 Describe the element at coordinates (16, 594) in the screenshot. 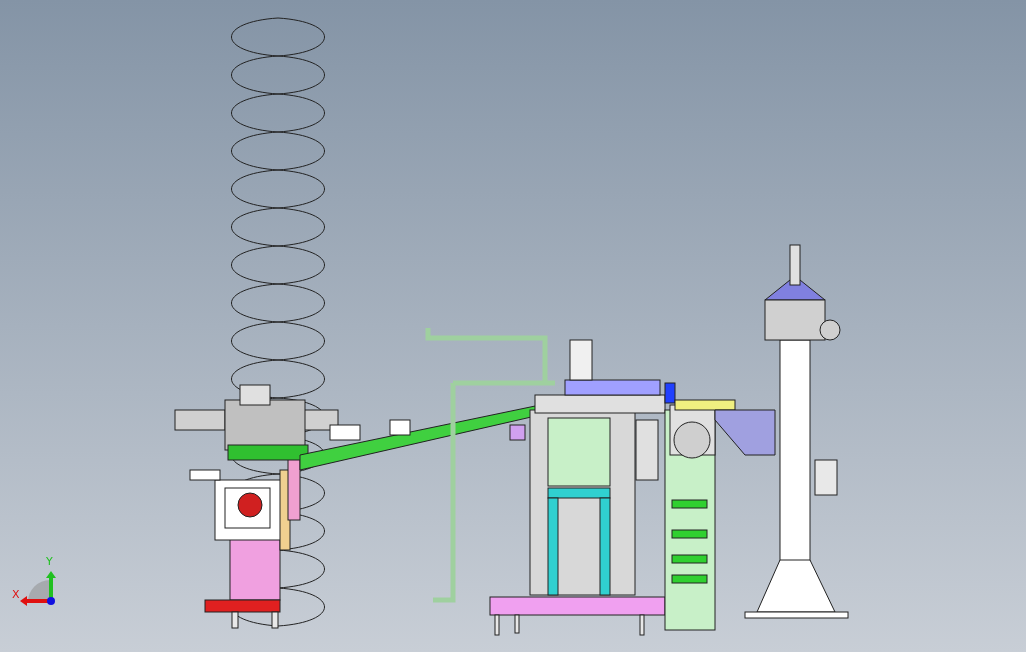

I see `axis-label: X` at that location.